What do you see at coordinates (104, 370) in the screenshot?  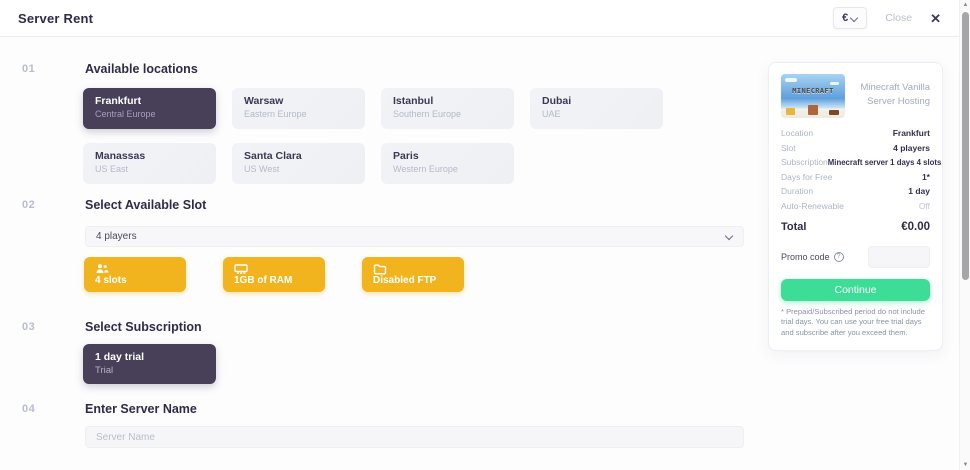 I see `subscription-type: Trial` at bounding box center [104, 370].